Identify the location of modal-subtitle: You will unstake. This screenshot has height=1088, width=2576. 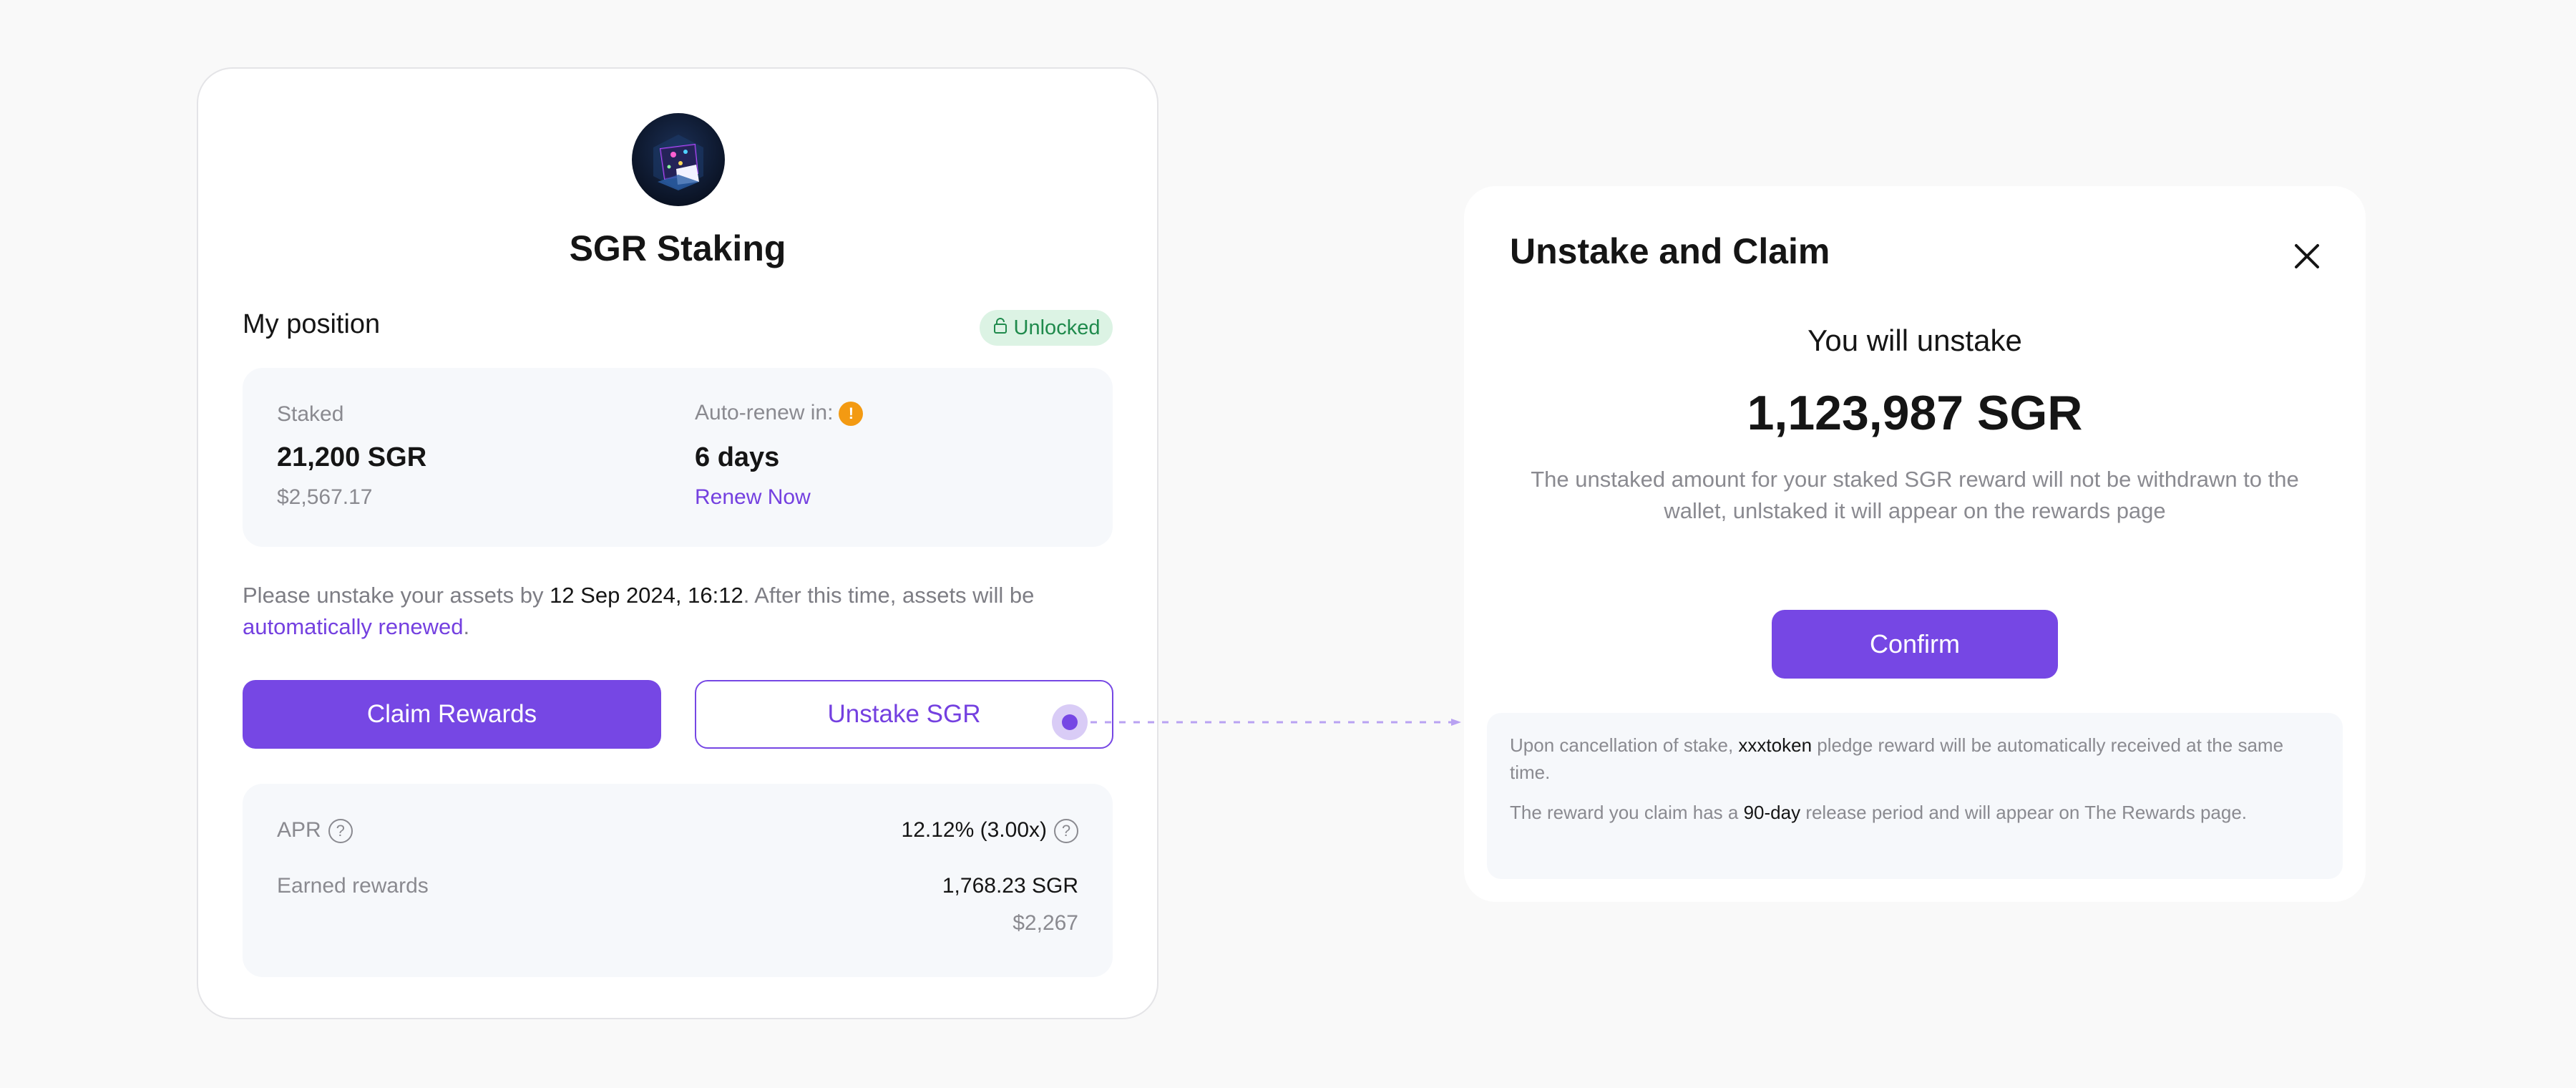
(1914, 340).